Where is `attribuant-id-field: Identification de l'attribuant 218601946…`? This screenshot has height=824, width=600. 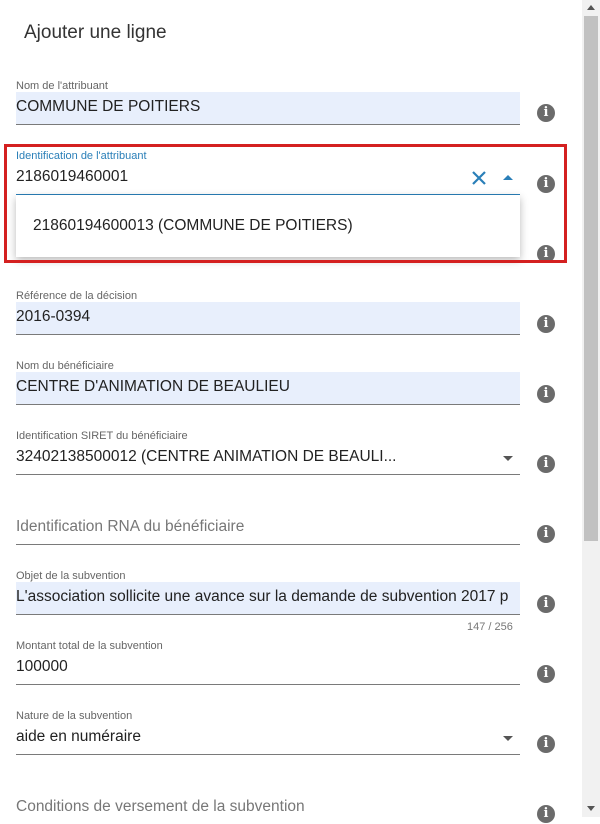 attribuant-id-field: Identification de l'attribuant 218601946… is located at coordinates (268, 173).